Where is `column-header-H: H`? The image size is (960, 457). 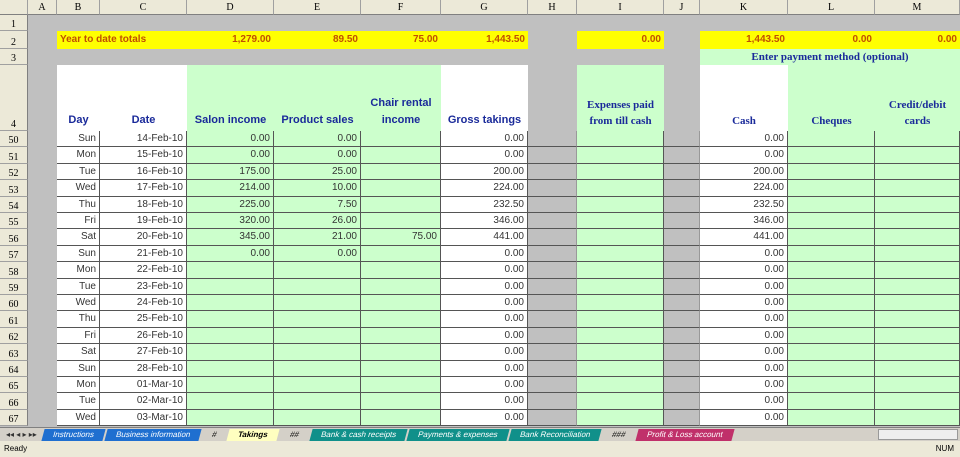
column-header-H: H is located at coordinates (552, 7).